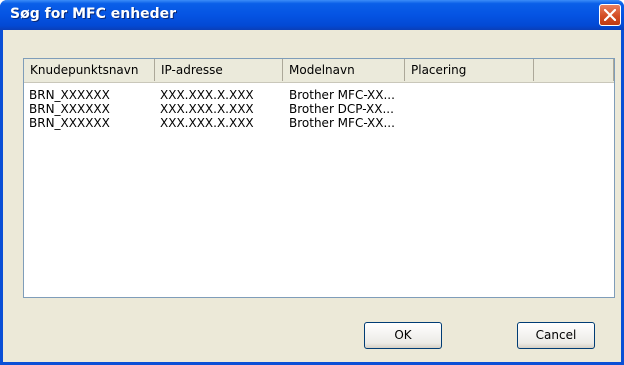 Image resolution: width=624 pixels, height=365 pixels. I want to click on cancel-button: Cancel, so click(556, 335).